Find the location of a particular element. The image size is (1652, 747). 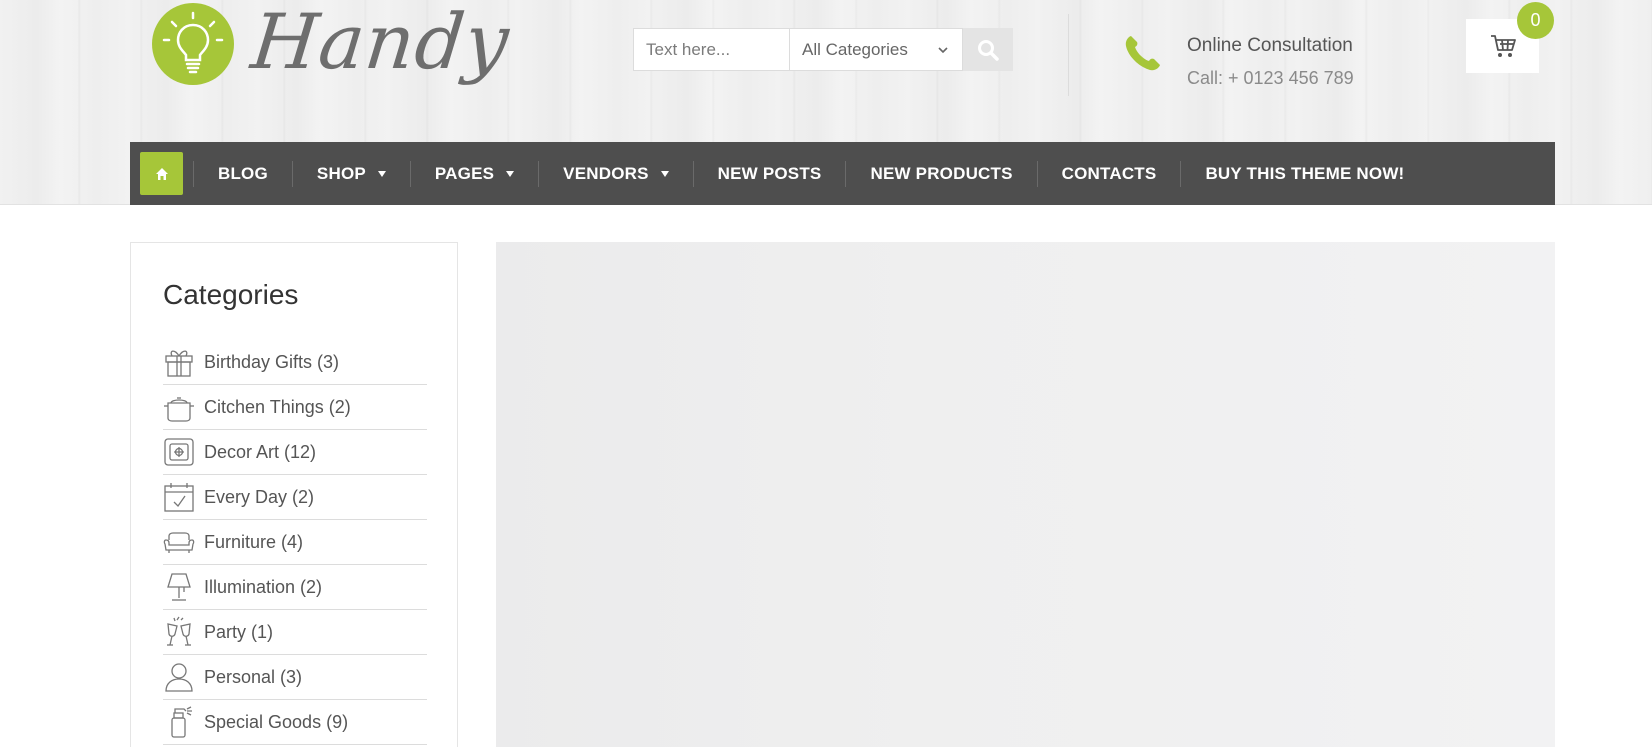

nav-item-label: BUY THIS THEME NOW! is located at coordinates (1305, 173).